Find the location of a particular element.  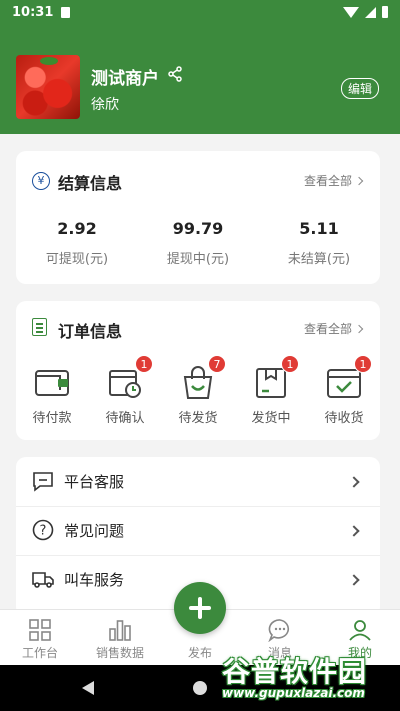

sd-card-icon is located at coordinates (66, 12).